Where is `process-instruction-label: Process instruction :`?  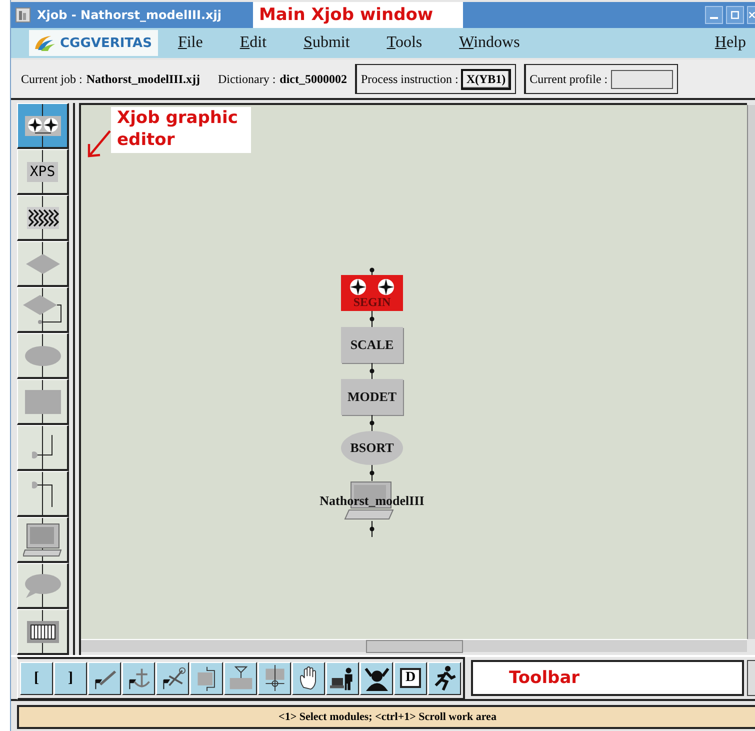 process-instruction-label: Process instruction : is located at coordinates (409, 79).